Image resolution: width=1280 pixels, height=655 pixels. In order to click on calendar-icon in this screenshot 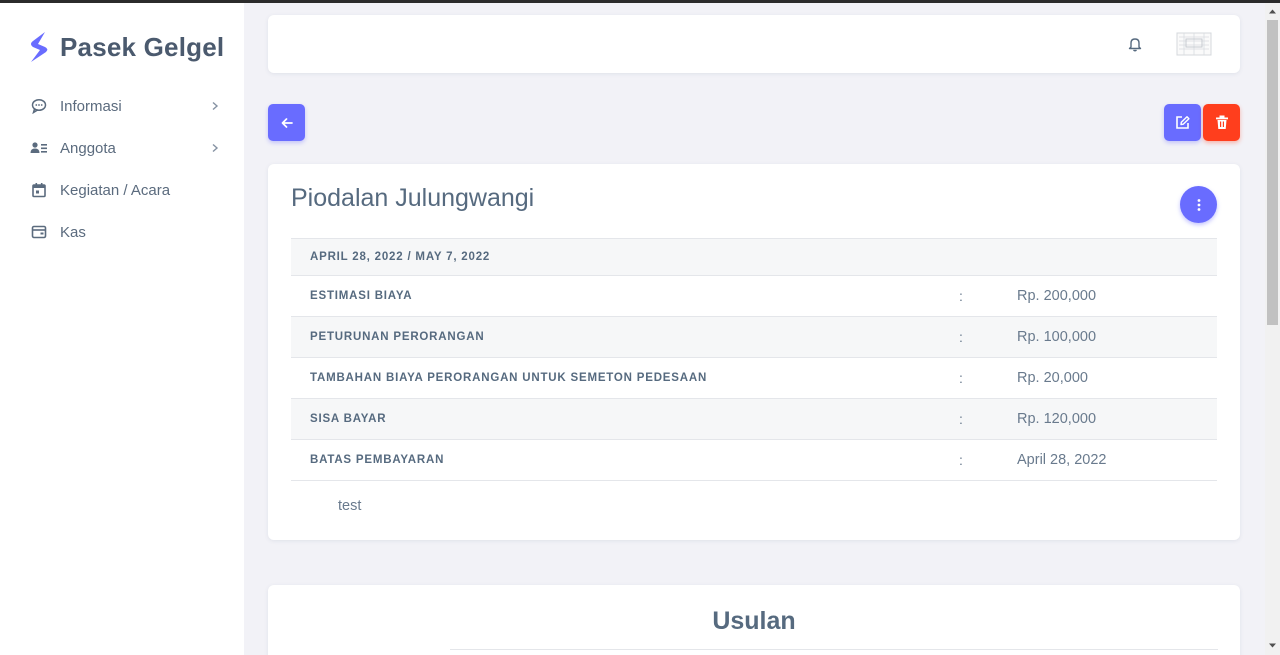, I will do `click(39, 190)`.